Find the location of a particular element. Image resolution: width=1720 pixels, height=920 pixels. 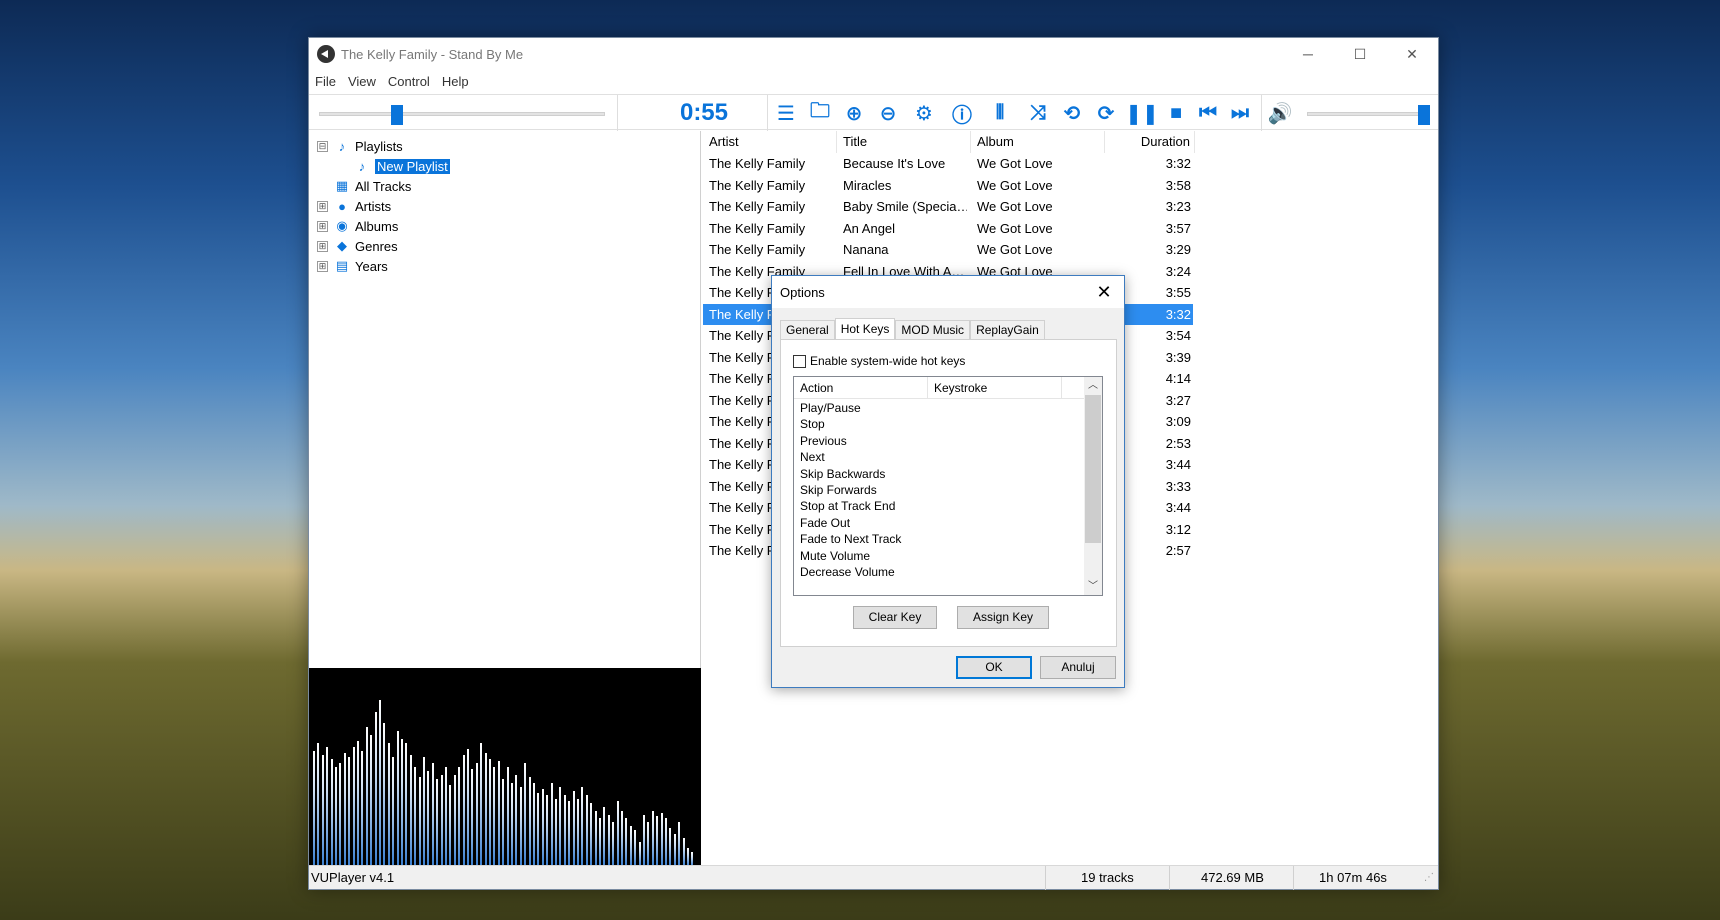

seek-bar is located at coordinates (462, 115).